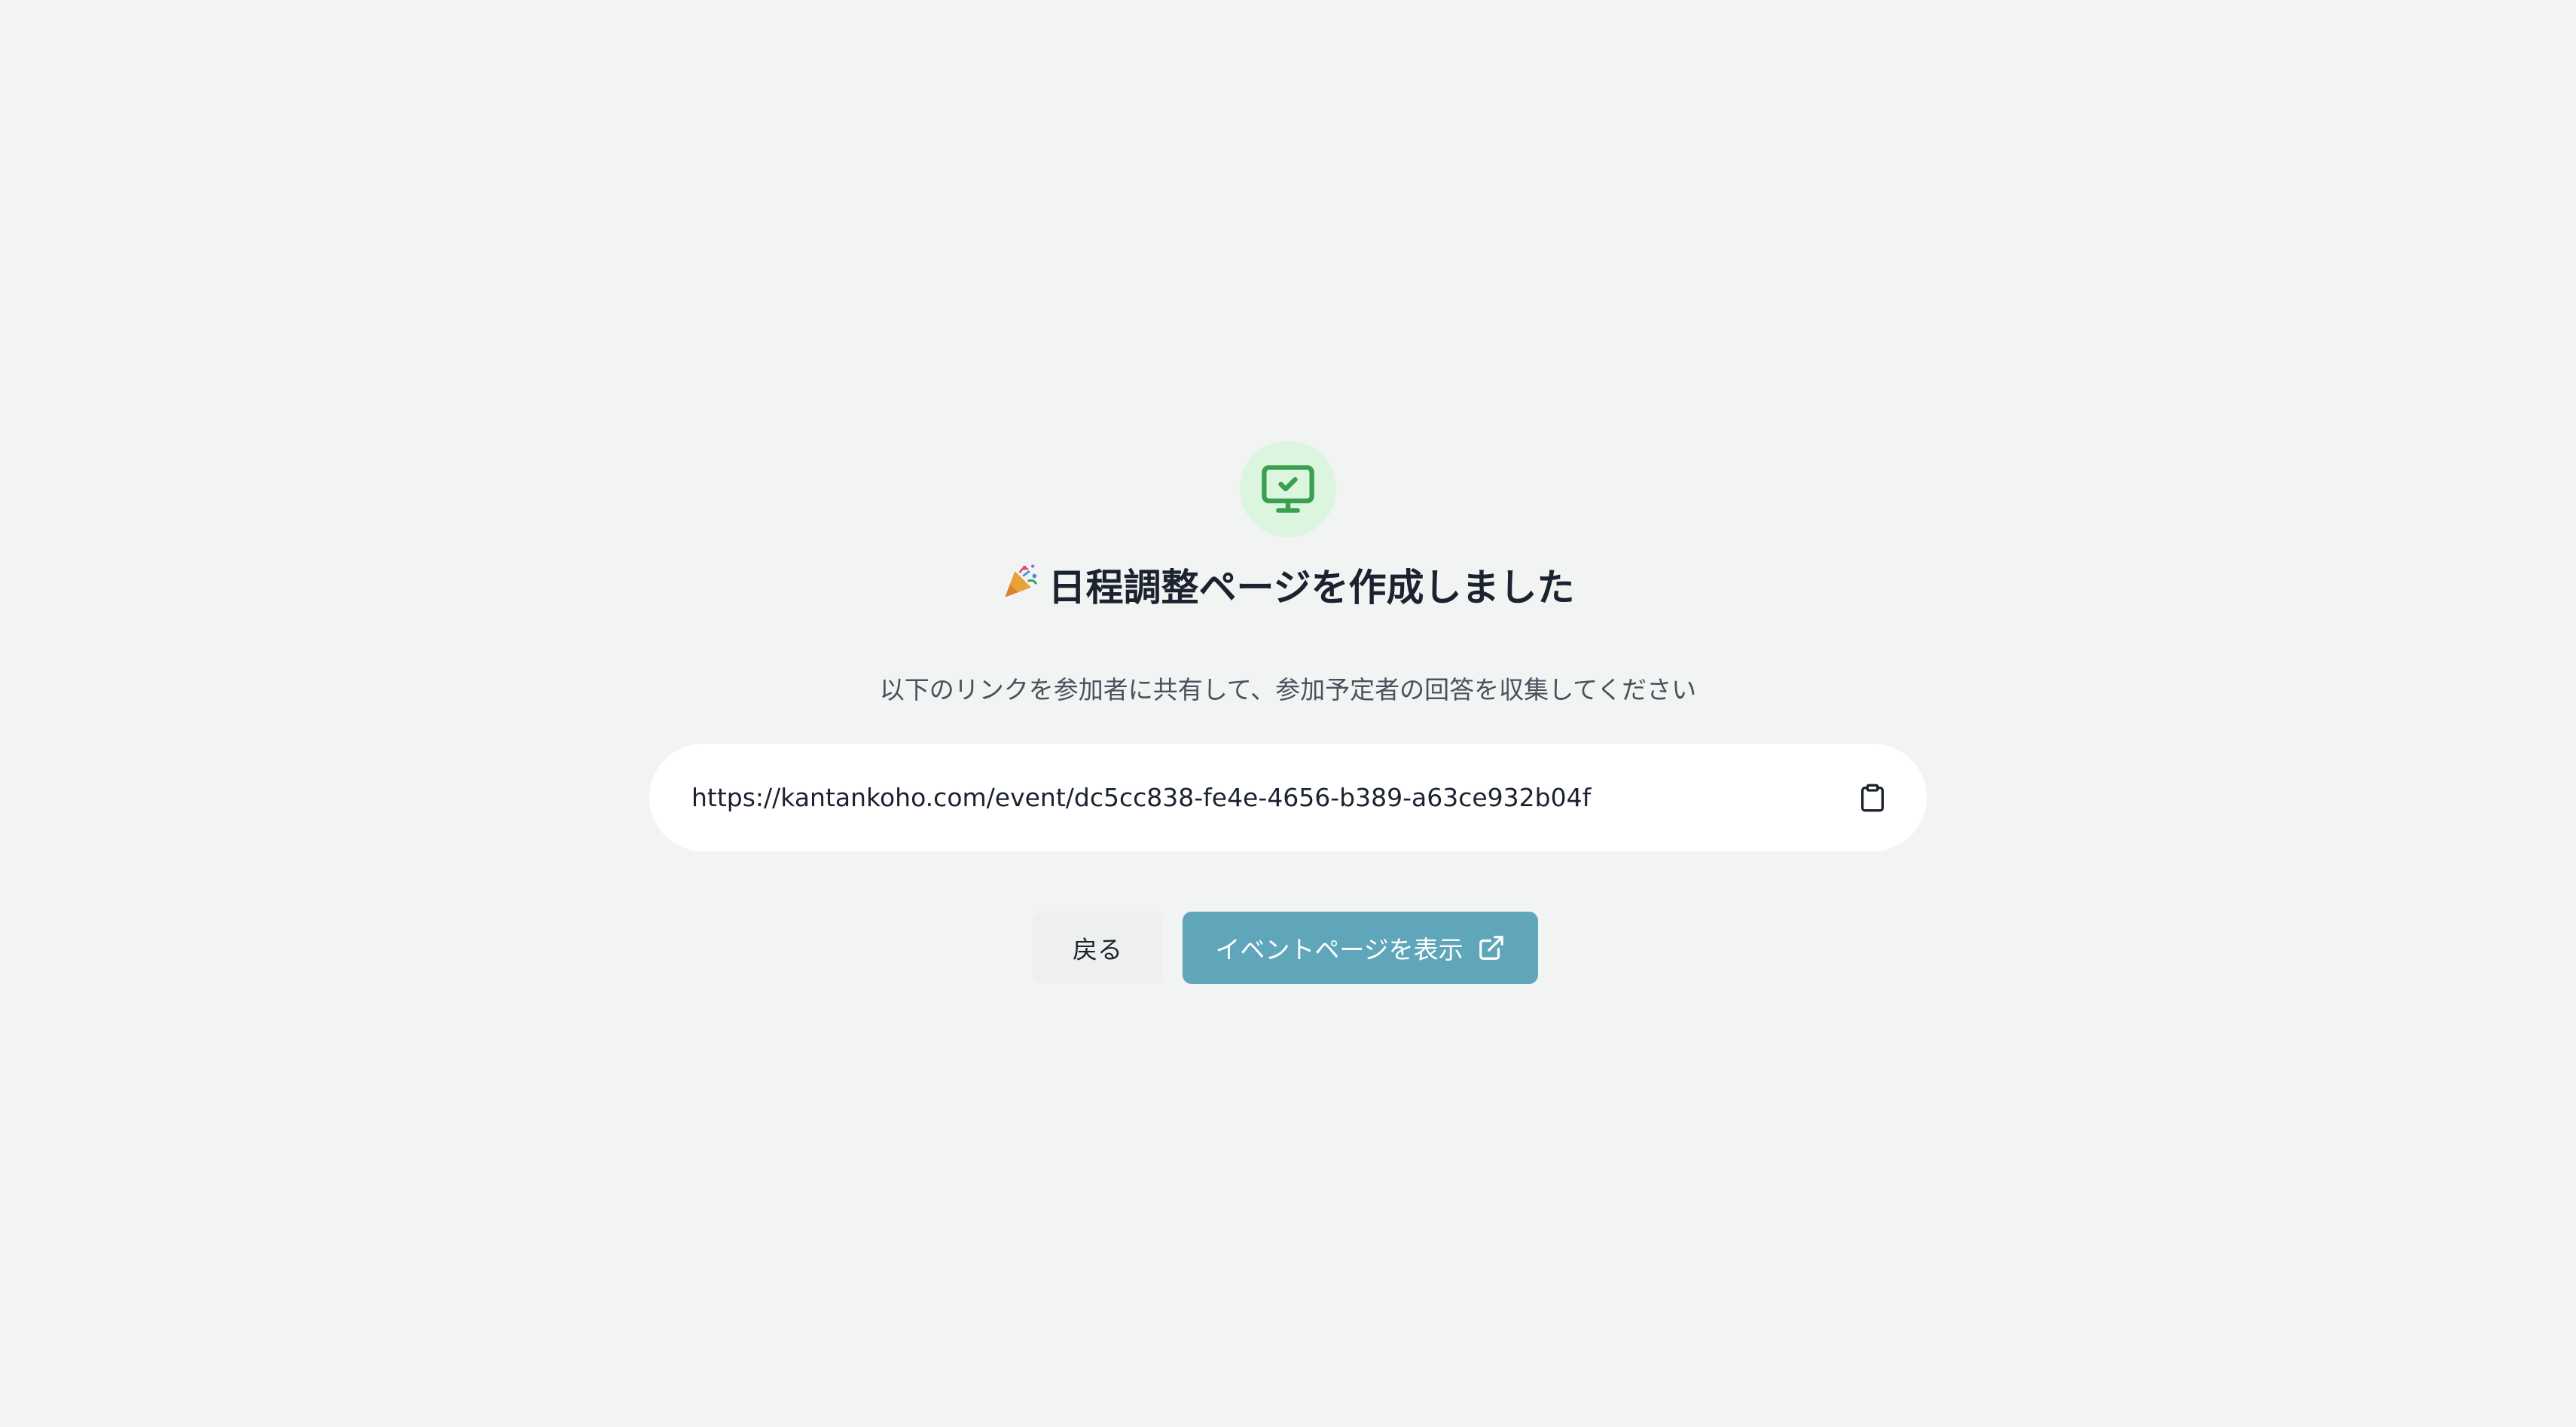 Image resolution: width=2576 pixels, height=1427 pixels. Describe the element at coordinates (1339, 950) in the screenshot. I see `view-event-page-label: イベントページを表示` at that location.